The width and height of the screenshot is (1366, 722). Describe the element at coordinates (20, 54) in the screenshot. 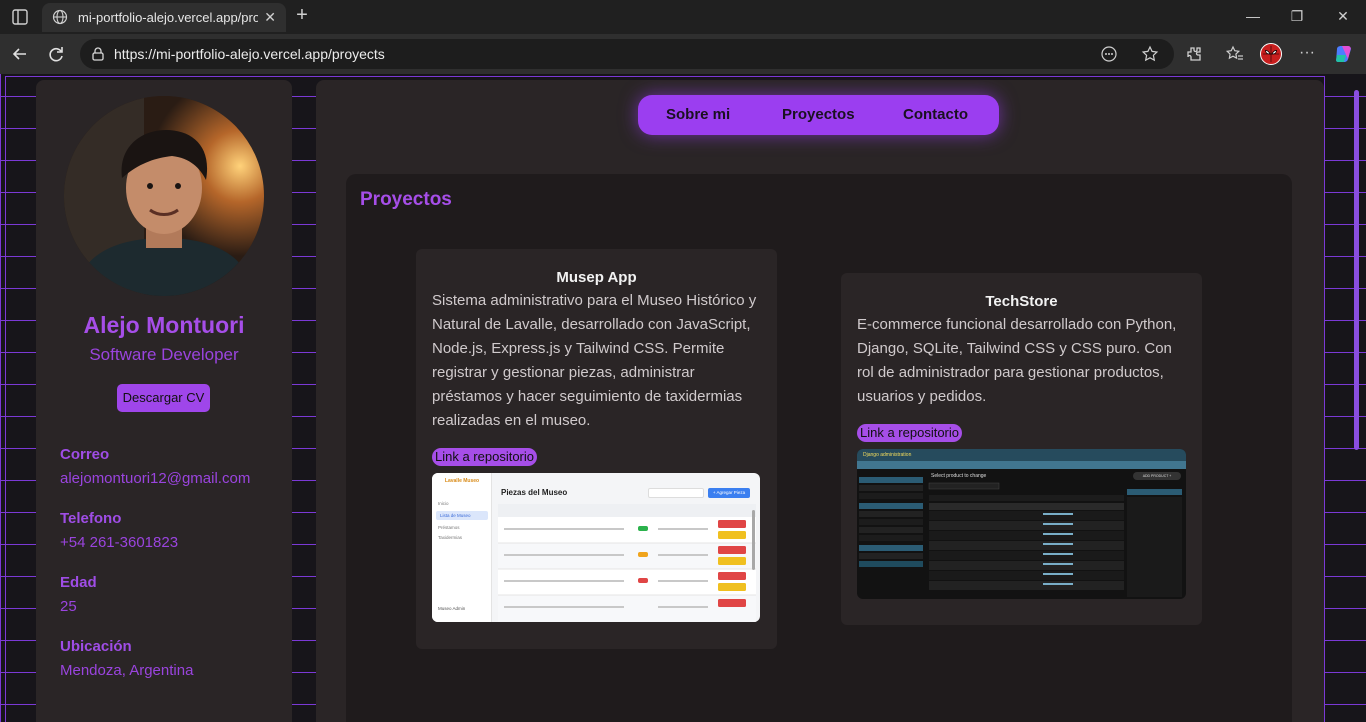

I see `back-icon` at that location.